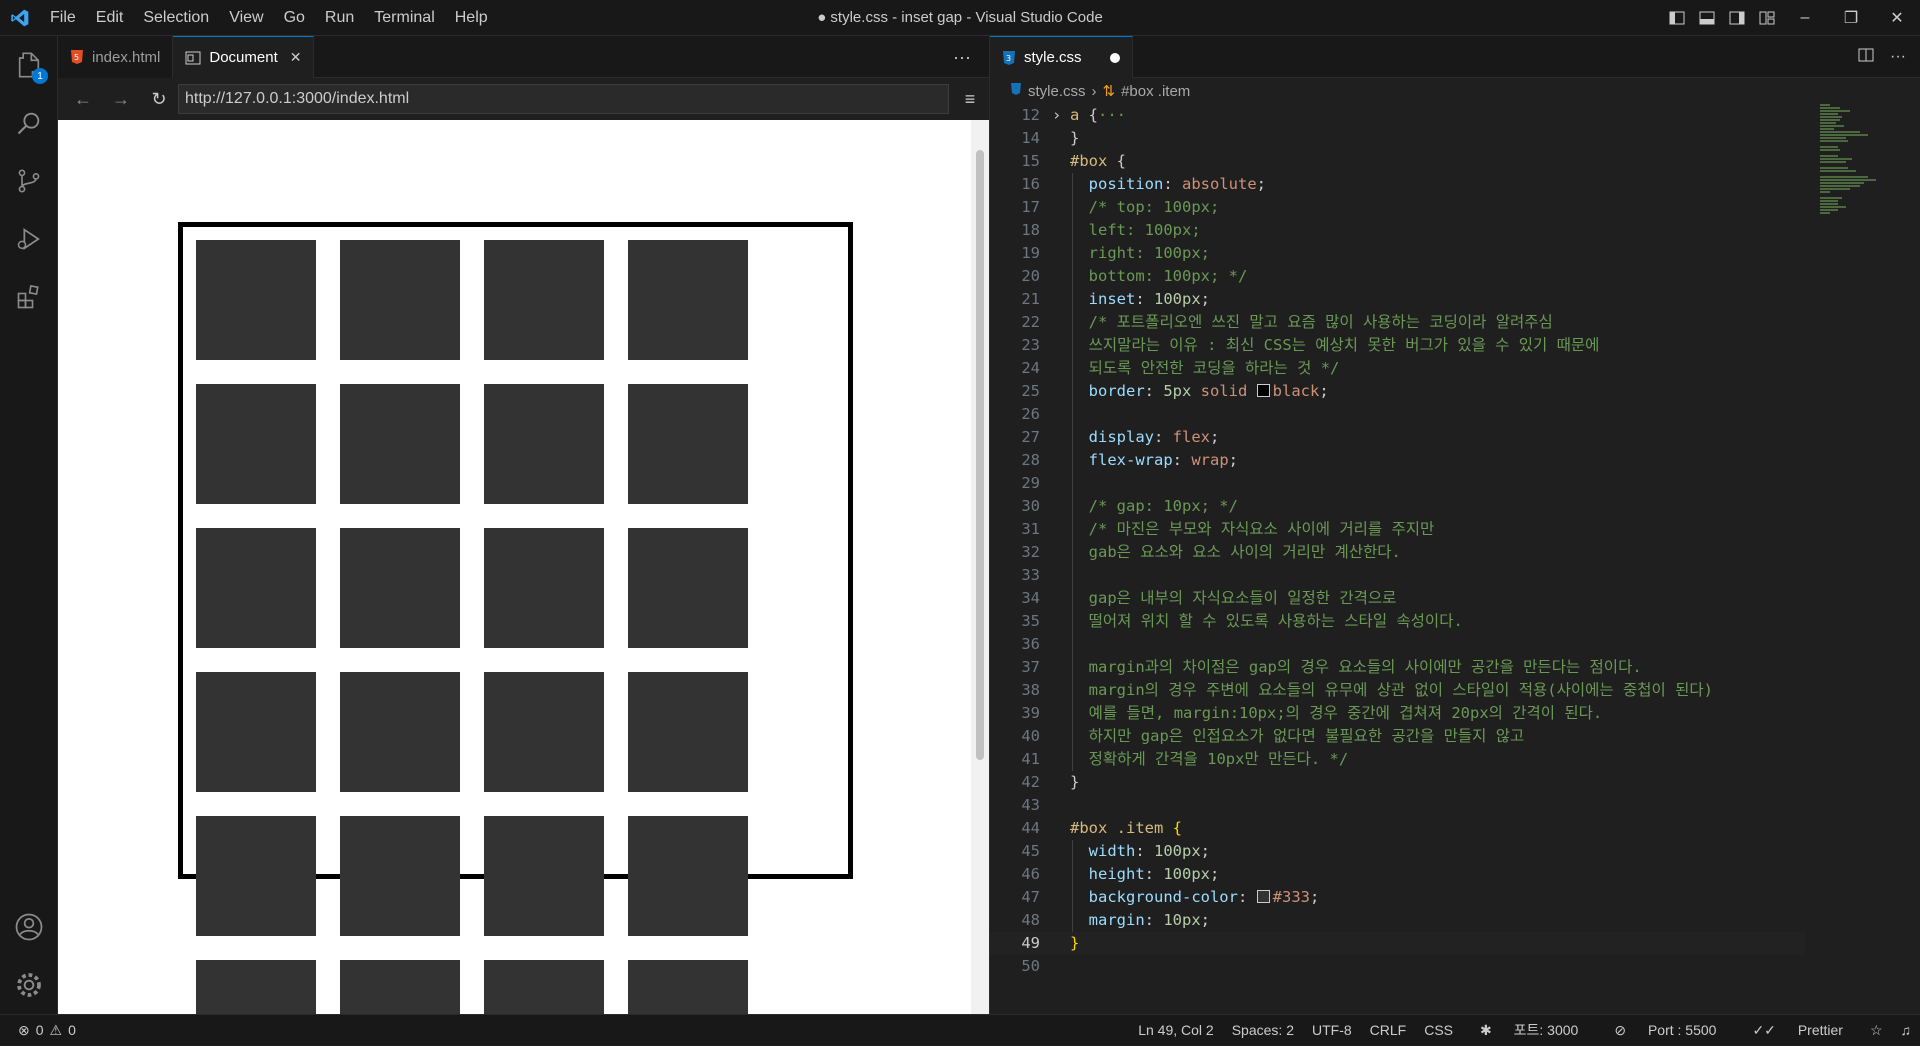 This screenshot has width=1920, height=1046. I want to click on explorer-badge: 1, so click(40, 76).